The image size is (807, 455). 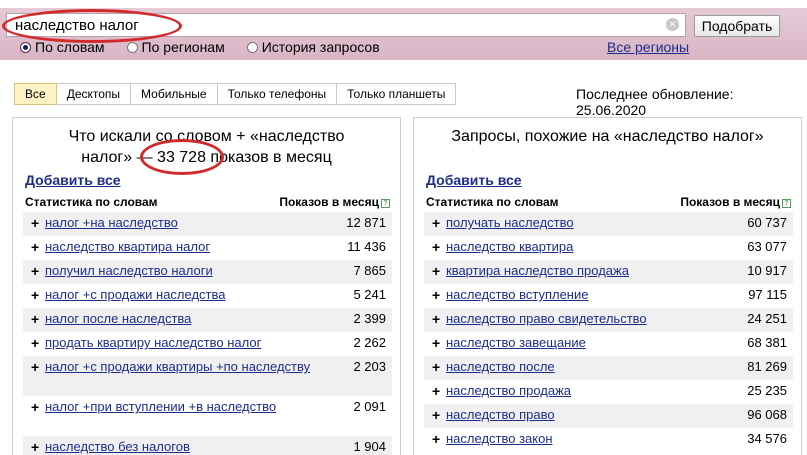 What do you see at coordinates (369, 294) in the screenshot?
I see `impressions-count: 5 241` at bounding box center [369, 294].